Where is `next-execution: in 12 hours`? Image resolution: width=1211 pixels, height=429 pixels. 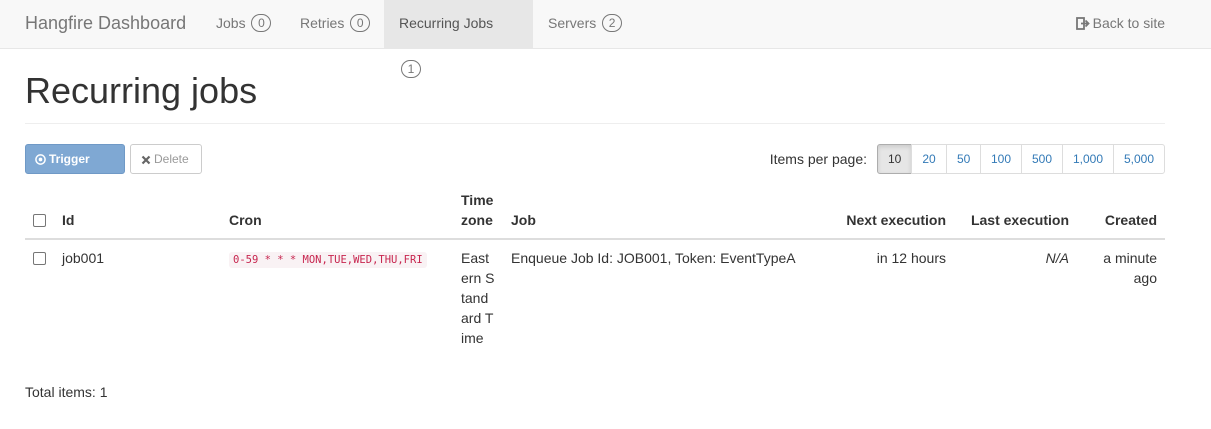
next-execution: in 12 hours is located at coordinates (911, 258).